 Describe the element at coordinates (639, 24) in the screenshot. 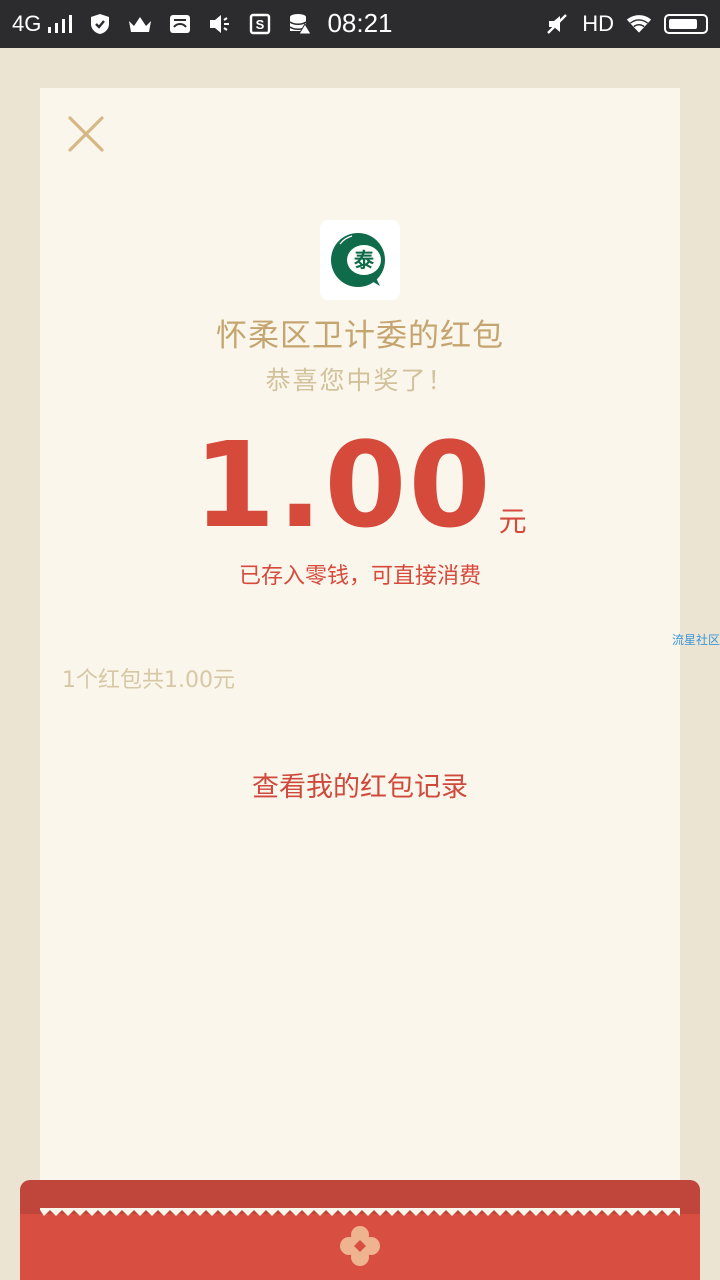

I see `wifi-icon` at that location.